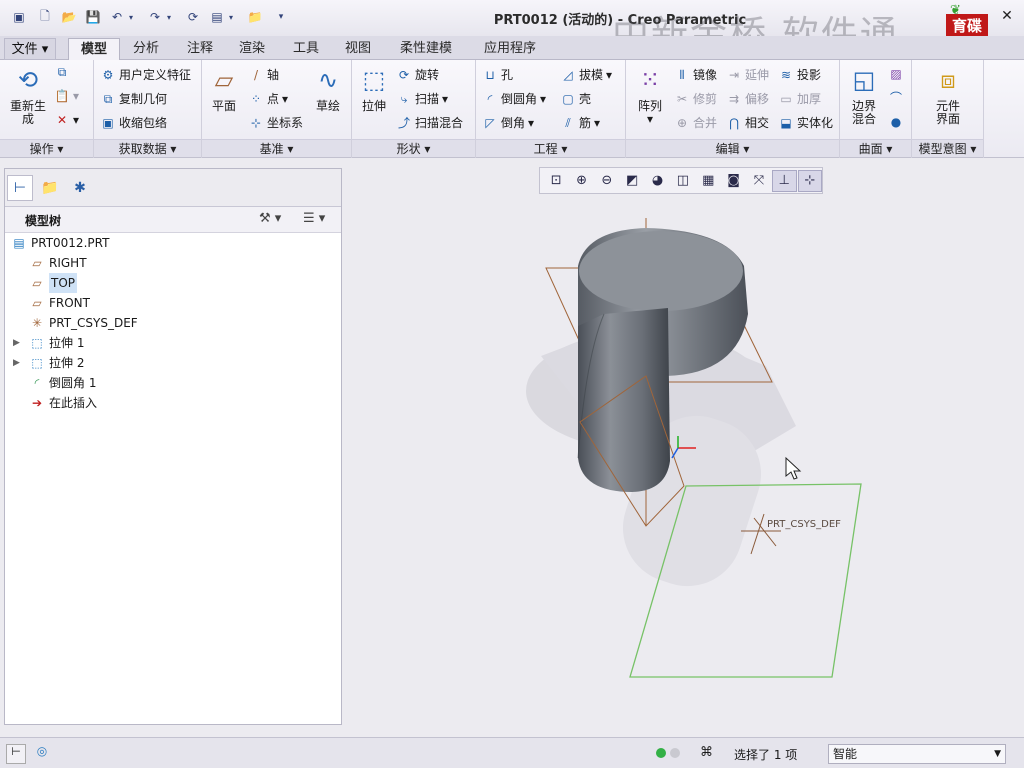 This screenshot has height=768, width=1024. Describe the element at coordinates (80, 188) in the screenshot. I see `favorites-tab-icon: ✱` at that location.